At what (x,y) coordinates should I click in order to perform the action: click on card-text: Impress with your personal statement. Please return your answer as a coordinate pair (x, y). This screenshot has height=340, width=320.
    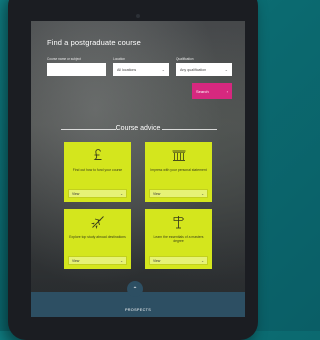
    Looking at the image, I should click on (178, 170).